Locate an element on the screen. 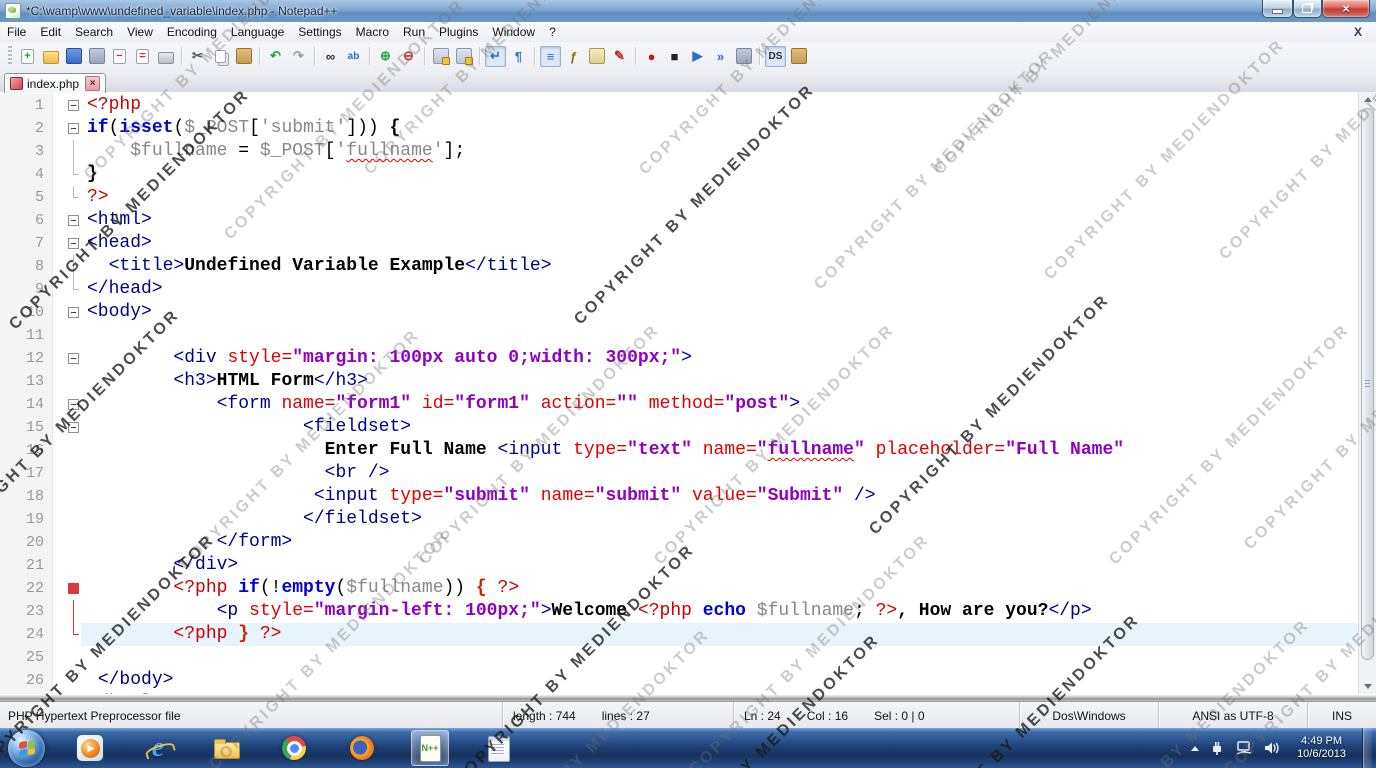 This screenshot has height=768, width=1376. notepad-taskbar-button is located at coordinates (498, 748).